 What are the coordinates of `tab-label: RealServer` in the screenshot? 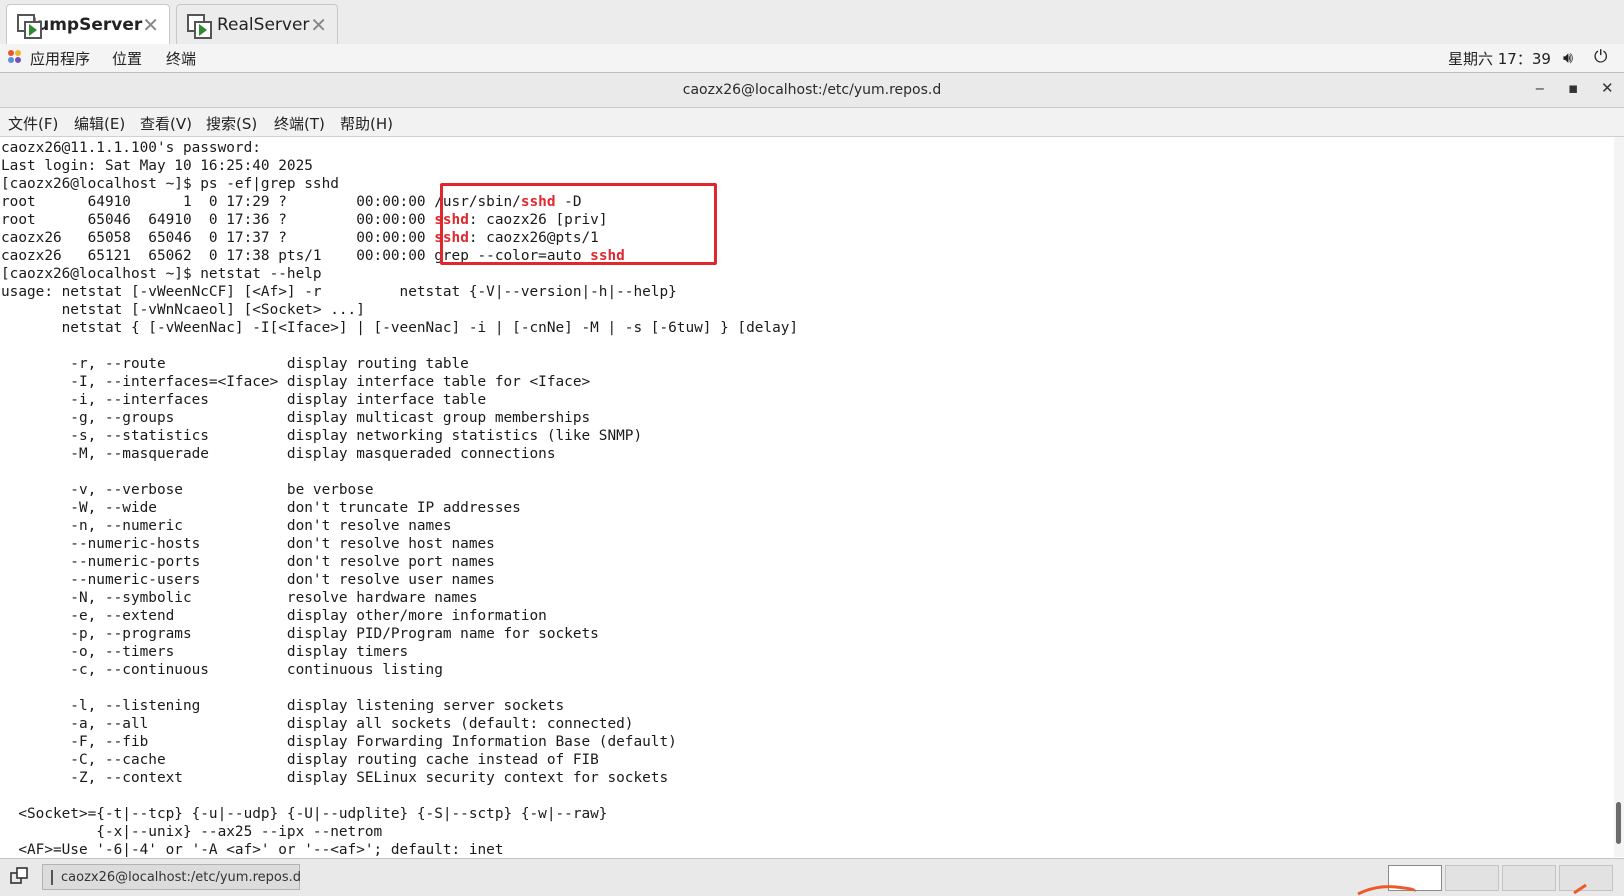 It's located at (263, 24).